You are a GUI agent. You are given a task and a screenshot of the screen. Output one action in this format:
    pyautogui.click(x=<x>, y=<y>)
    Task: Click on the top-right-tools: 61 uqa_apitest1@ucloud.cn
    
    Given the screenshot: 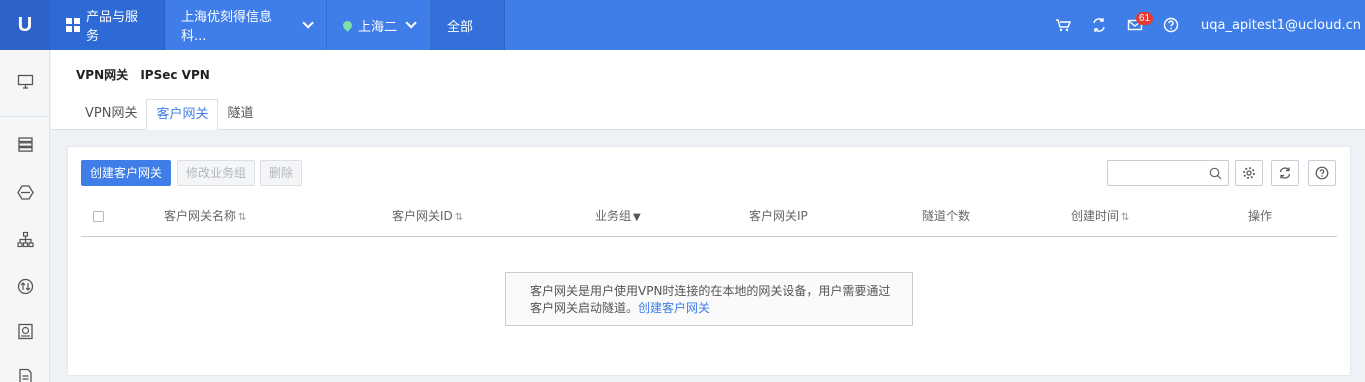 What is the action you would take?
    pyautogui.click(x=1205, y=25)
    